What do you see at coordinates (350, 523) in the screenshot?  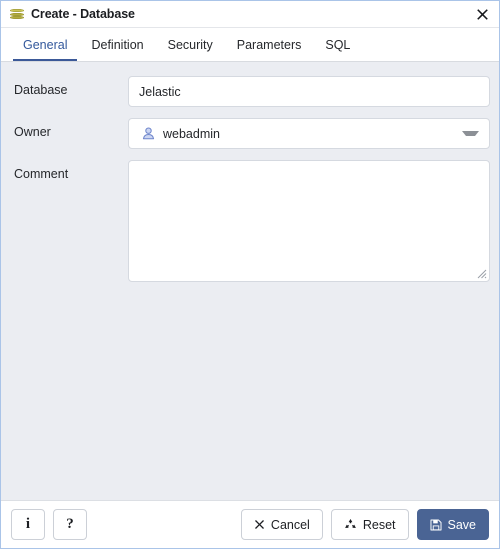 I see `recycle-icon` at bounding box center [350, 523].